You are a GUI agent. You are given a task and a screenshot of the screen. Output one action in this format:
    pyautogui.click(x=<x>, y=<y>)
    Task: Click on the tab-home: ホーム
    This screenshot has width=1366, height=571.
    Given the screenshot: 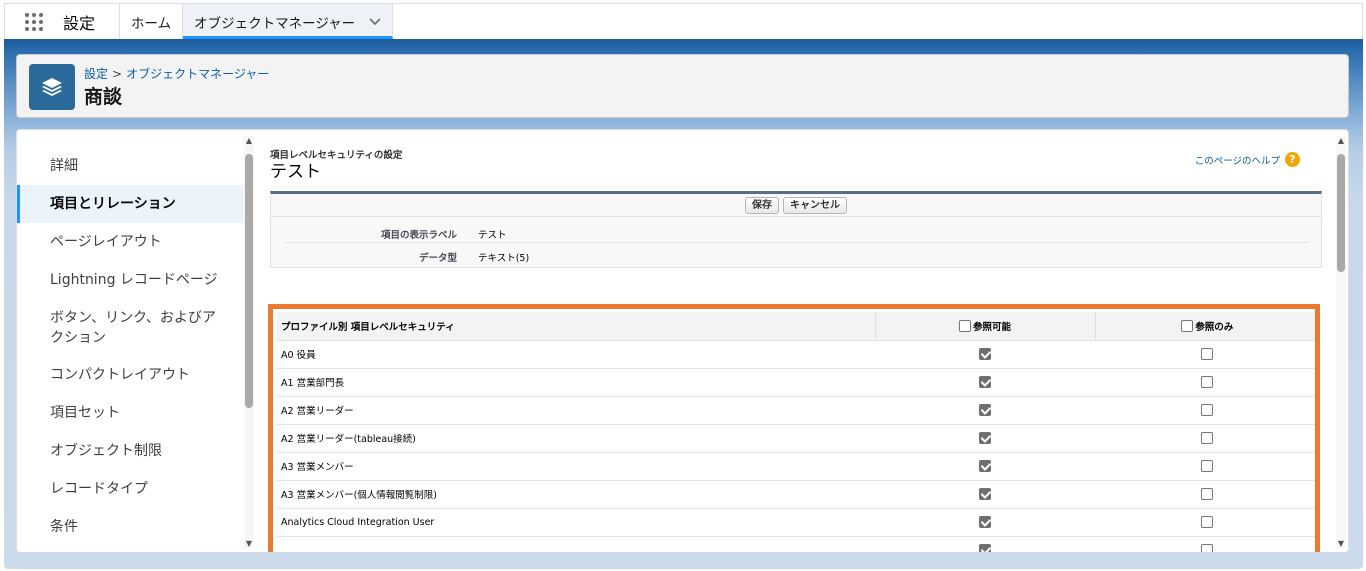 What is the action you would take?
    pyautogui.click(x=152, y=21)
    